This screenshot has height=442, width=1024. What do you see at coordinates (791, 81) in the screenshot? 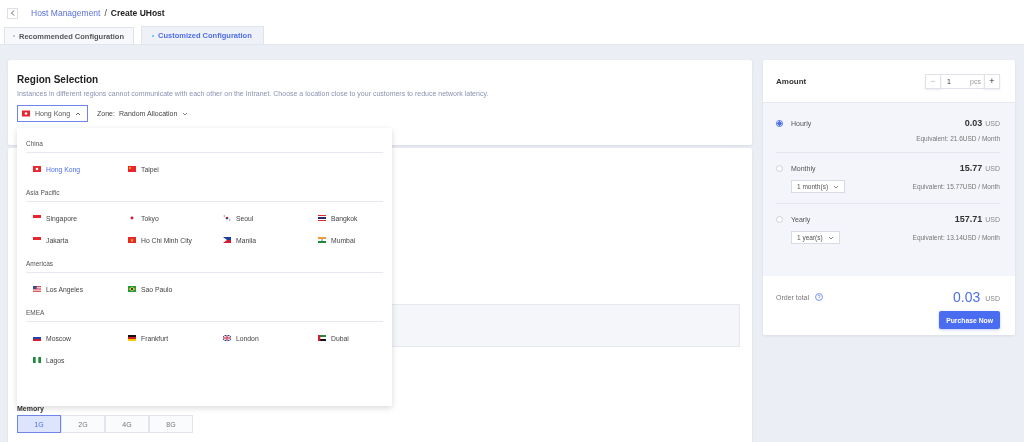
I see `amount-label: Amount` at bounding box center [791, 81].